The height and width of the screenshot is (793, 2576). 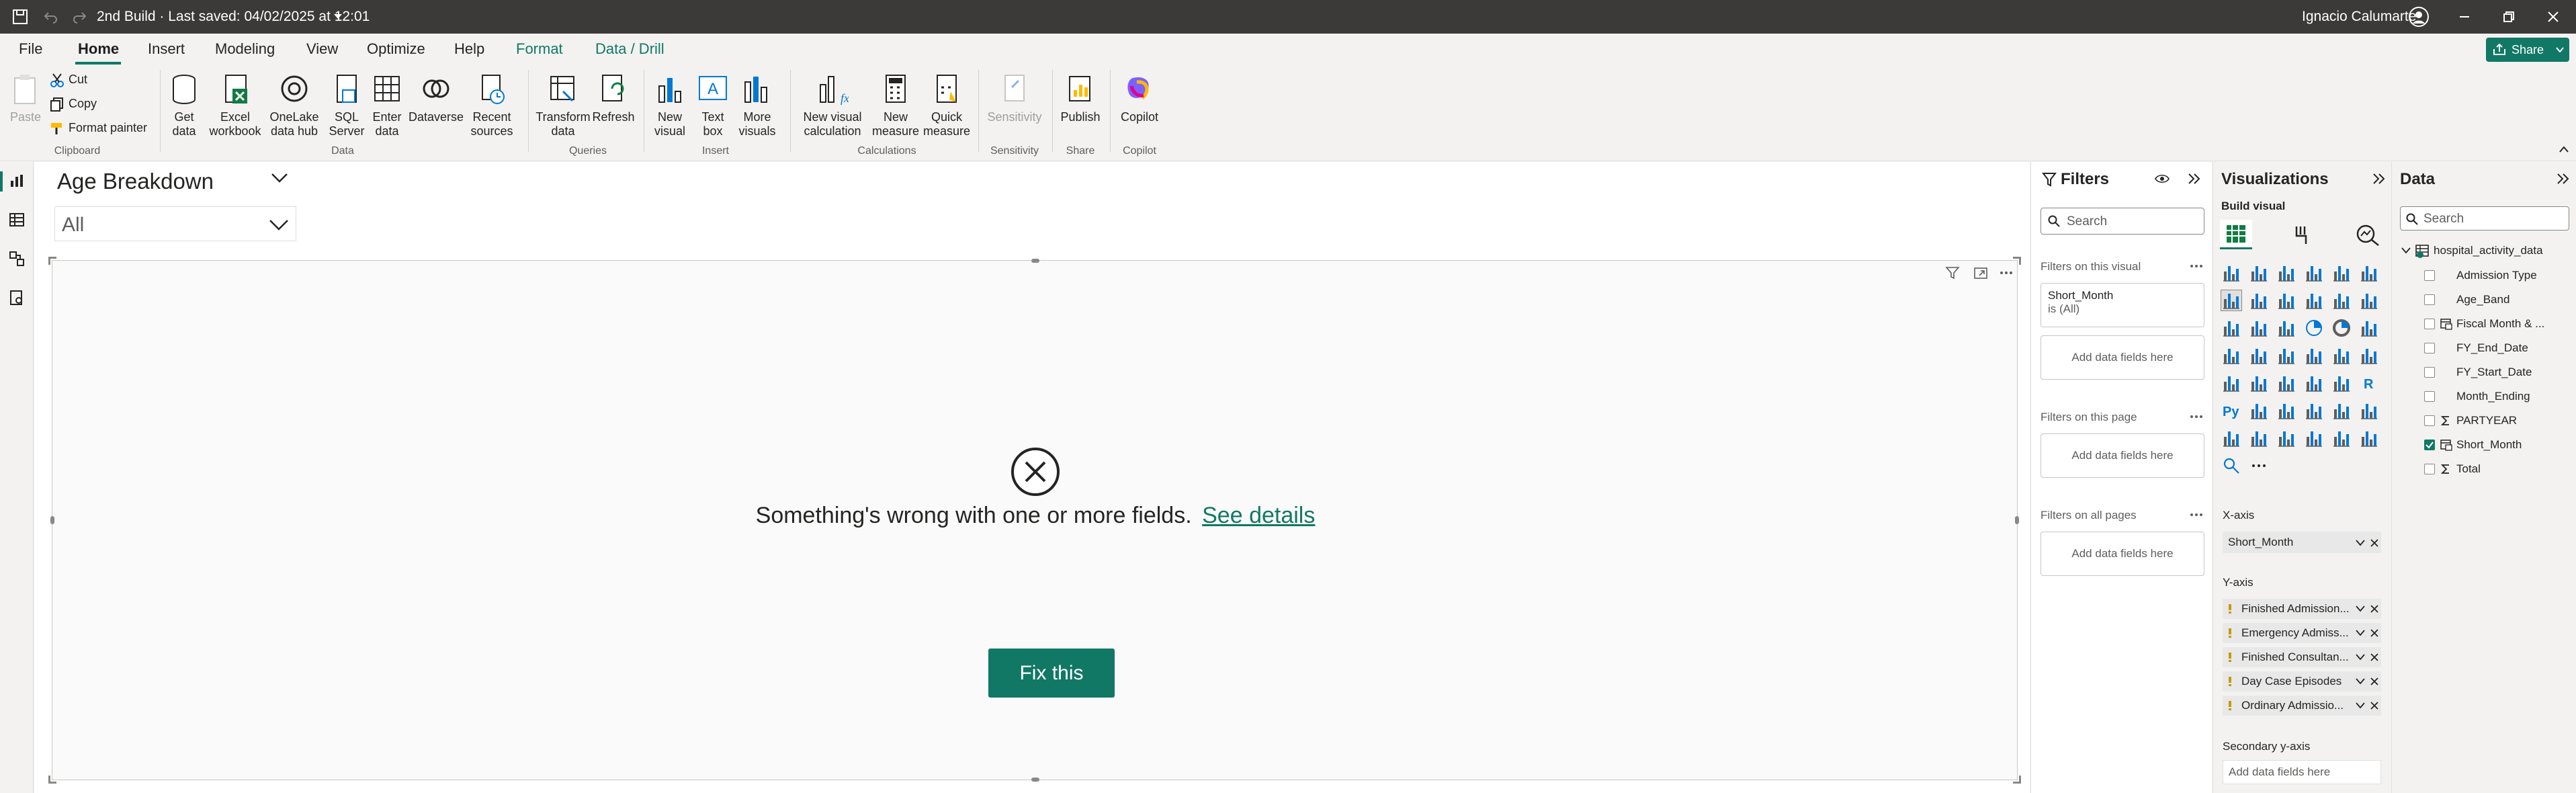 What do you see at coordinates (2122, 305) in the screenshot?
I see `filter-card-short-month: Short_Month is (All)` at bounding box center [2122, 305].